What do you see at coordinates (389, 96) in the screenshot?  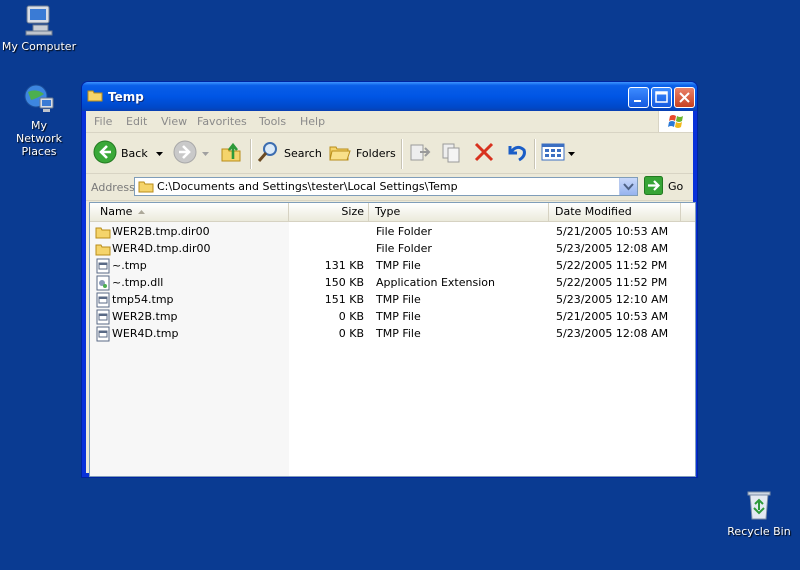 I see `title-bar: Temp` at bounding box center [389, 96].